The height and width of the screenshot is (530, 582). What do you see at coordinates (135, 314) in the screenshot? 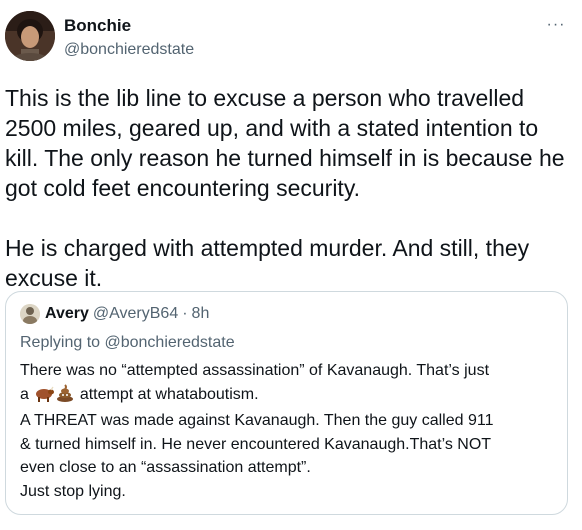
I see `quote-author-handle: @AveryB64` at bounding box center [135, 314].